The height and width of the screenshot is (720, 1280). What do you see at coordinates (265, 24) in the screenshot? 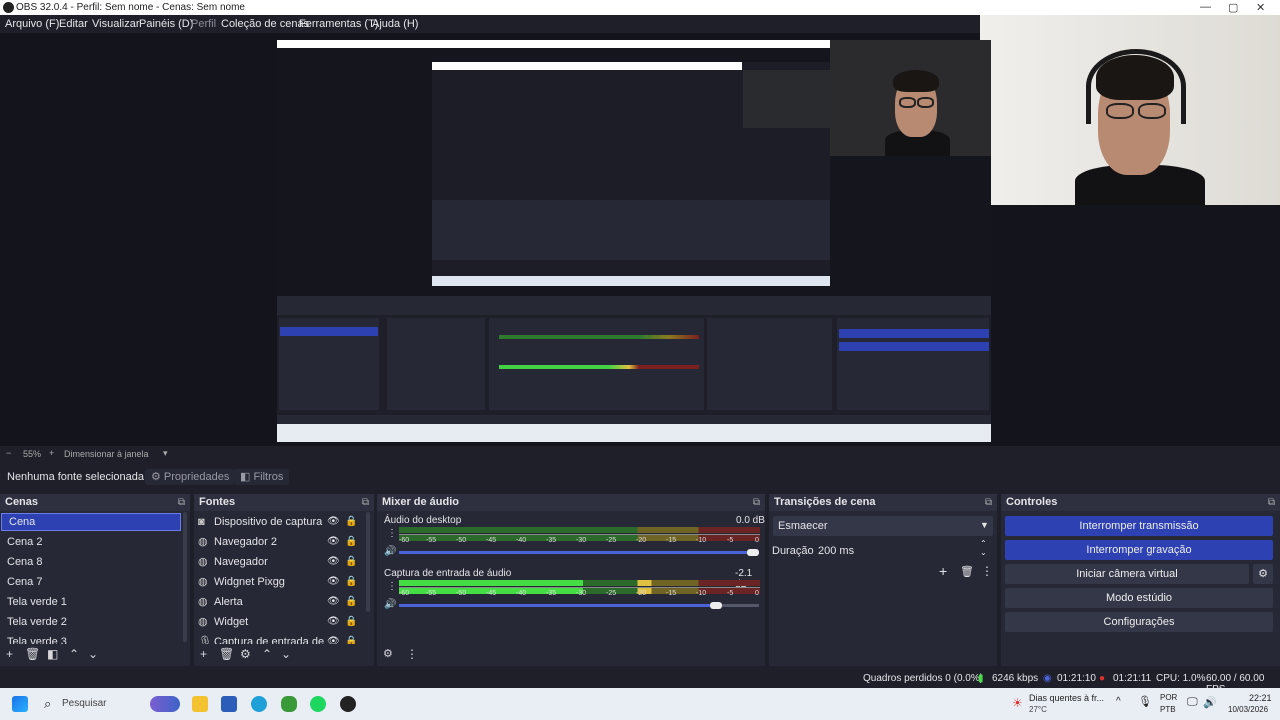
I see `menu-colecao-cenas: Coleção de cenas` at bounding box center [265, 24].